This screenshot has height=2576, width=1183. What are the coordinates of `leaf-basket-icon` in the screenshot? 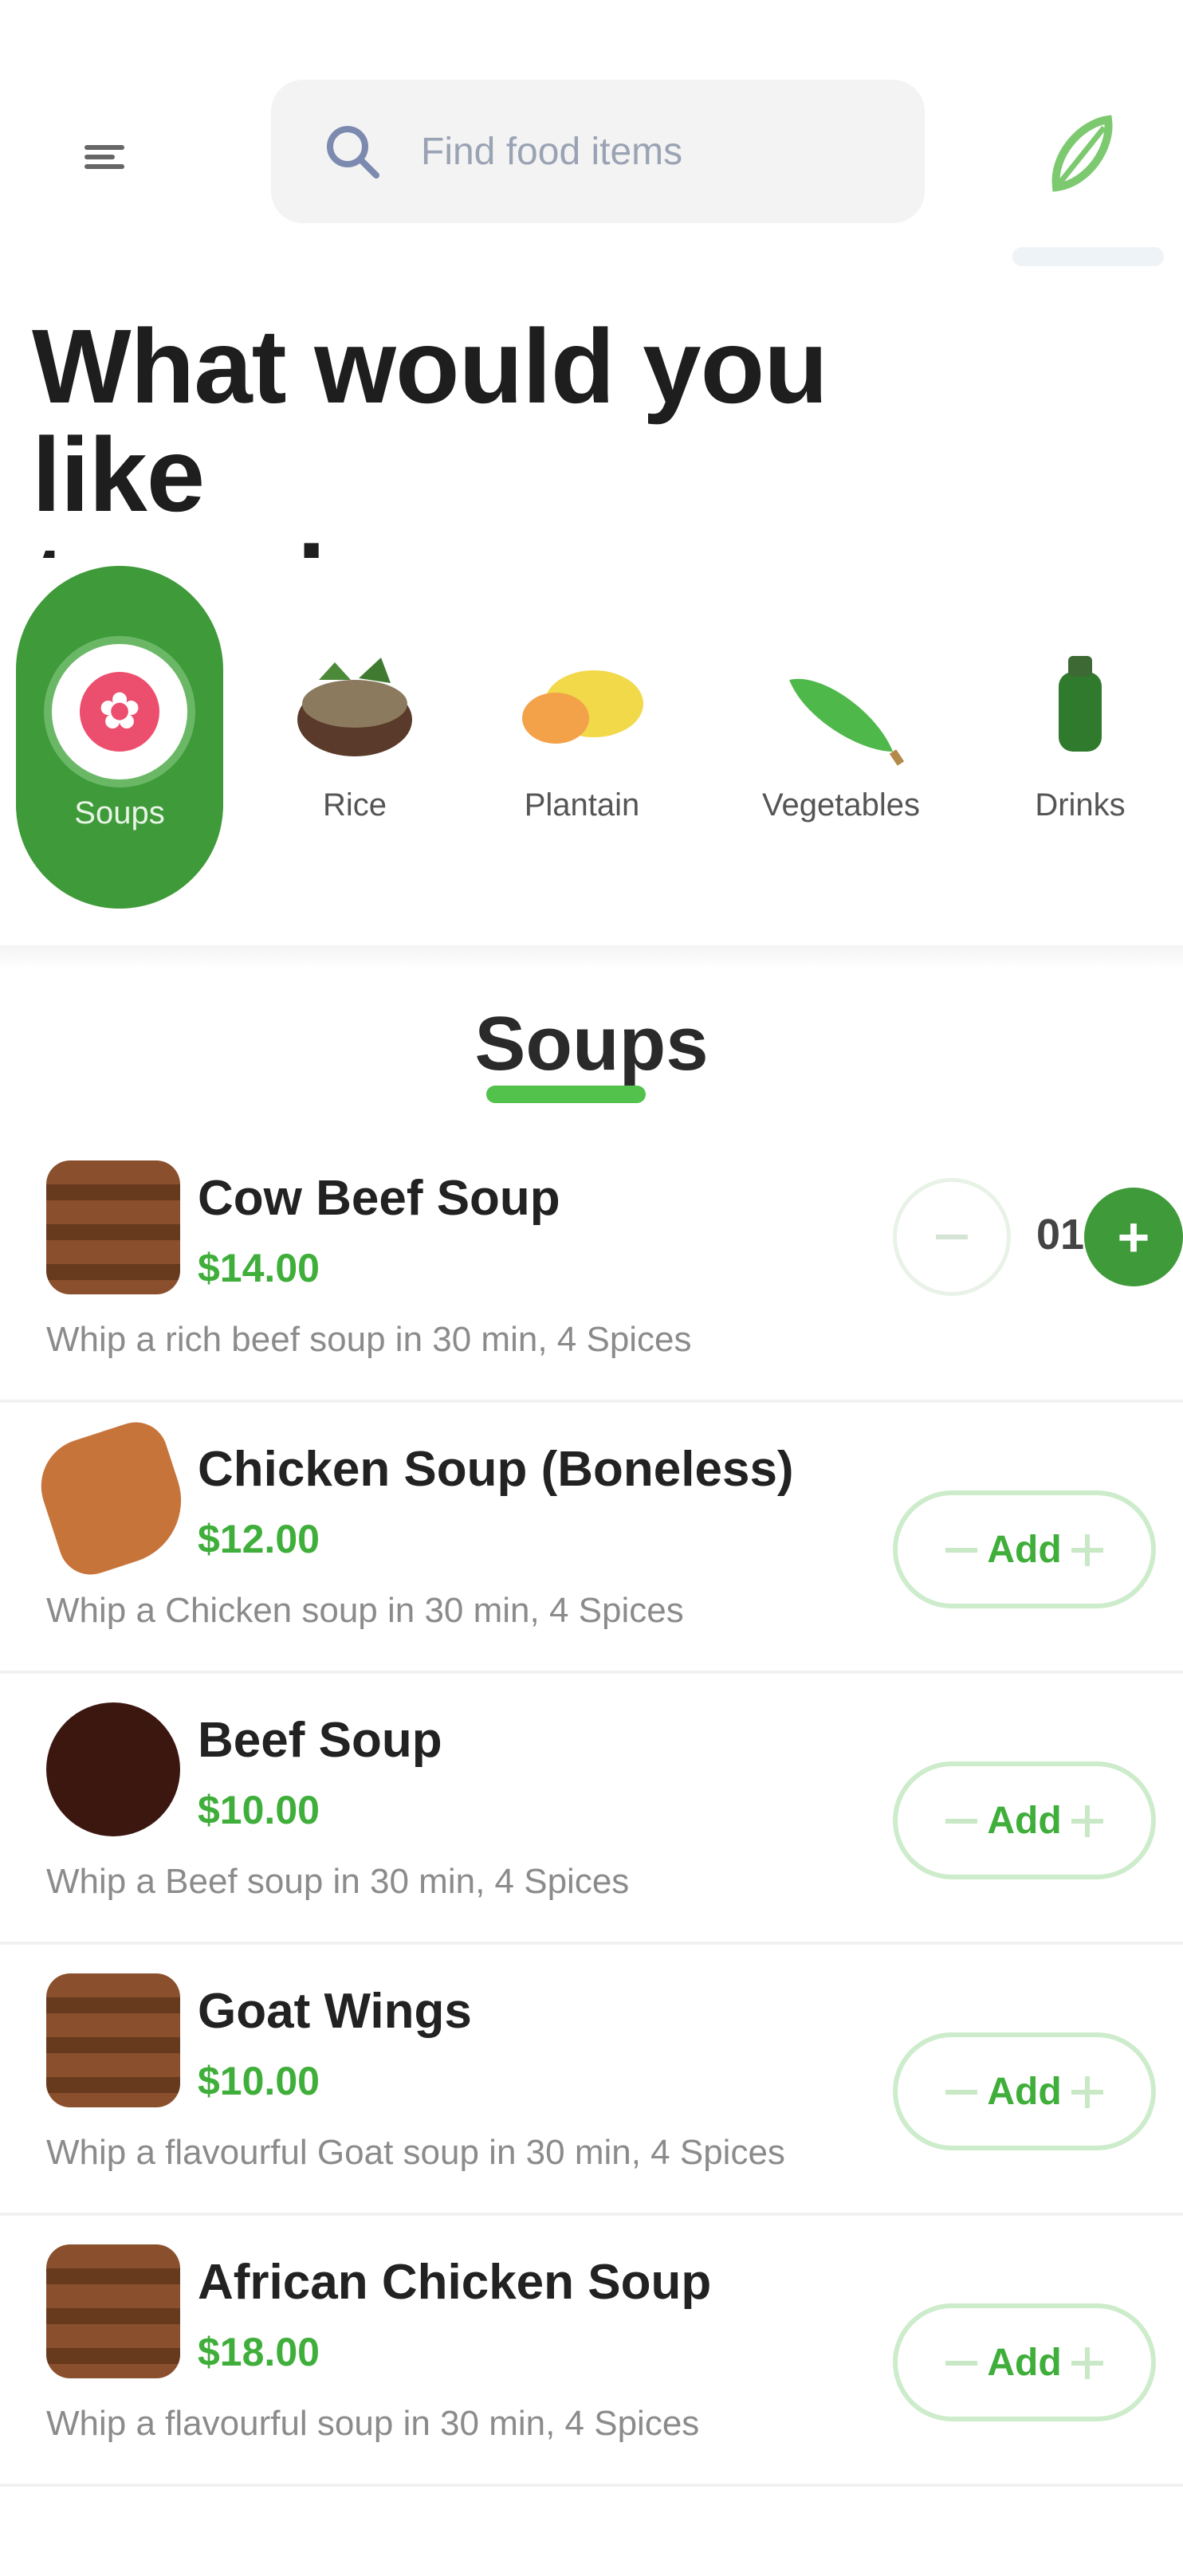 It's located at (1082, 153).